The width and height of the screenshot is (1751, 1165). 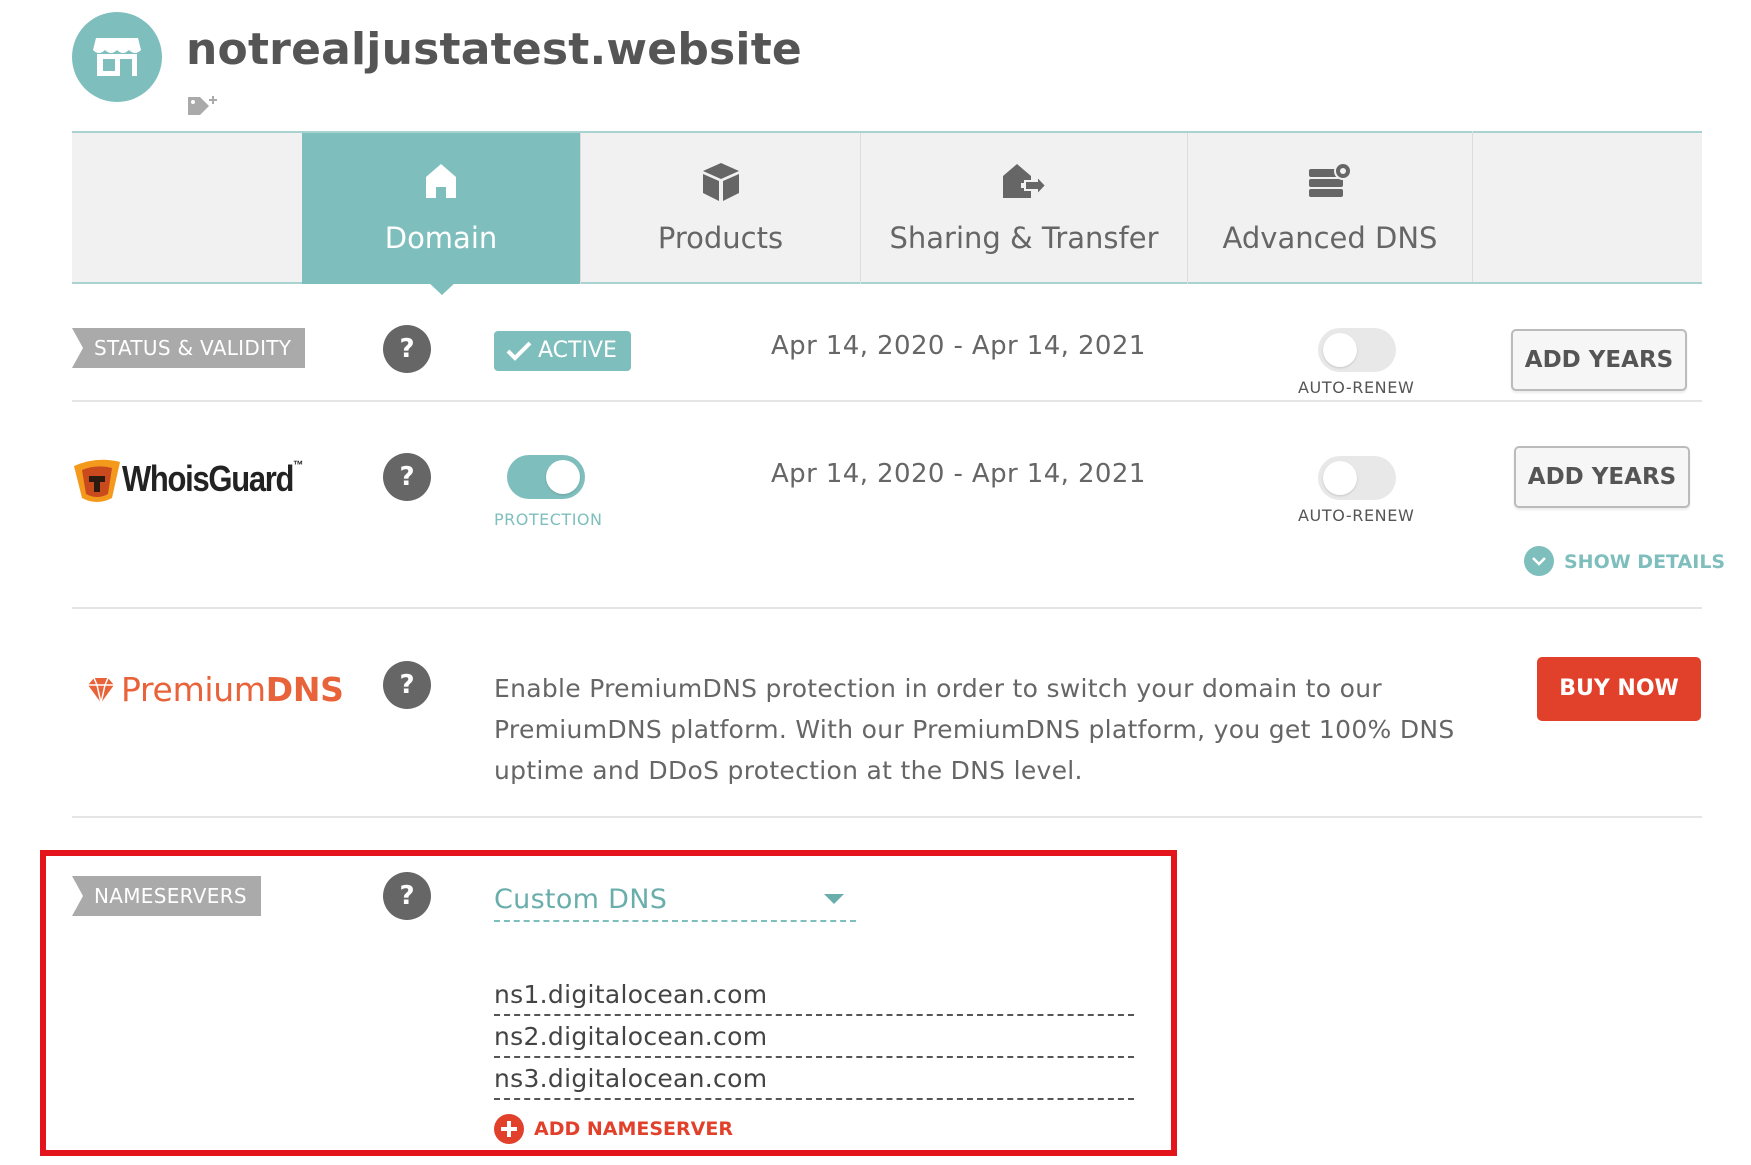 I want to click on nameserver-input-2: ns2.digitalocean.com, so click(x=814, y=1038).